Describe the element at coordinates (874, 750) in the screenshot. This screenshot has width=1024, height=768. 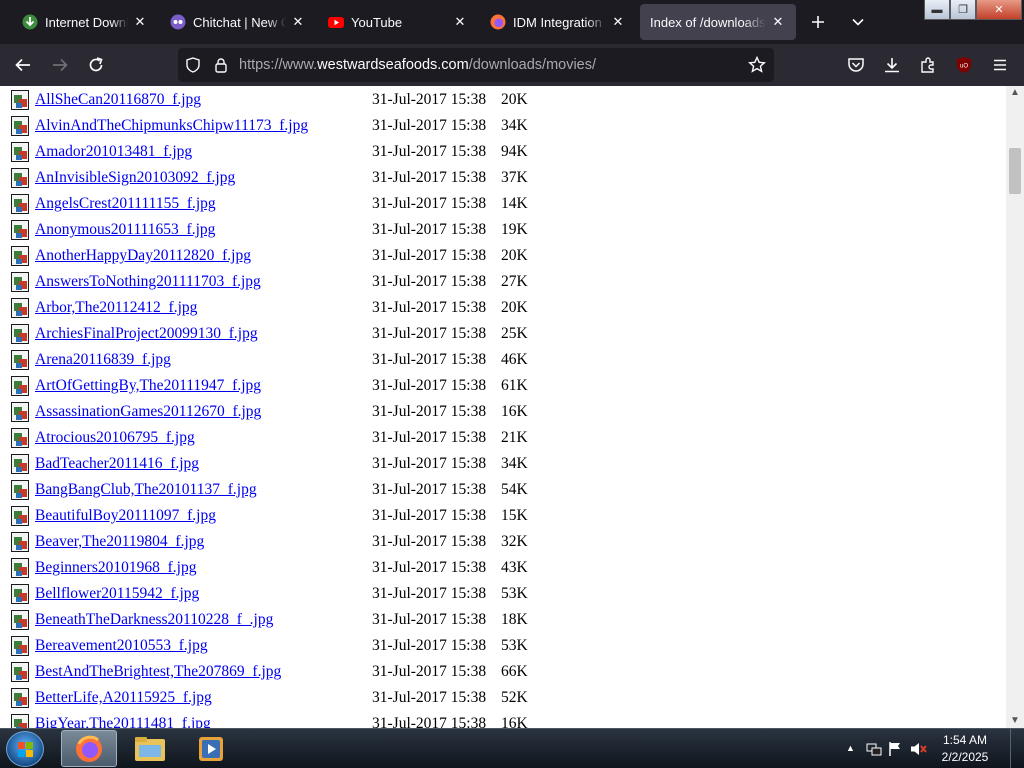
I see `network-icon` at that location.